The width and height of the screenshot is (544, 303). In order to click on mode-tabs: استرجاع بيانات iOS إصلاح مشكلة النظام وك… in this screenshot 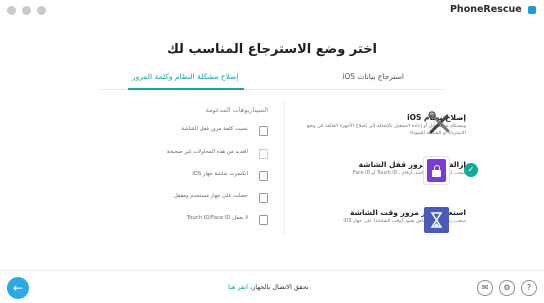, I will do `click(272, 79)`.